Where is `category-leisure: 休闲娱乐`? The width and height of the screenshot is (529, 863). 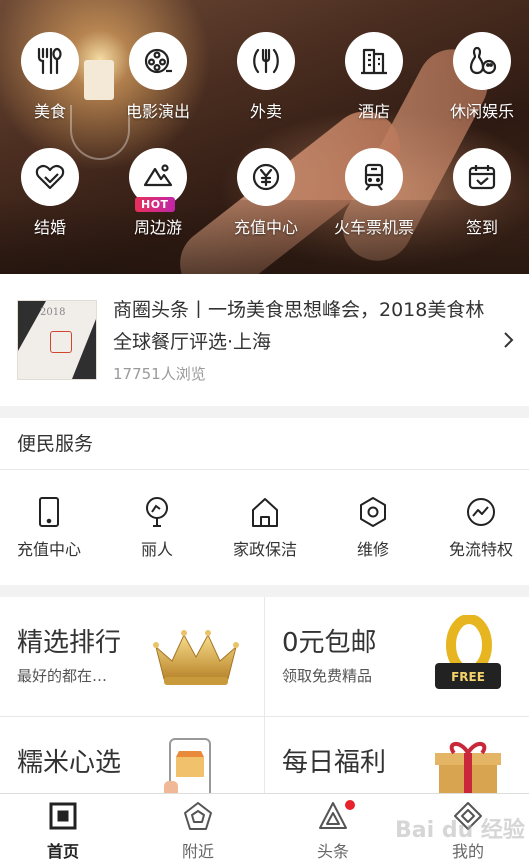 category-leisure: 休闲娱乐 is located at coordinates (478, 77).